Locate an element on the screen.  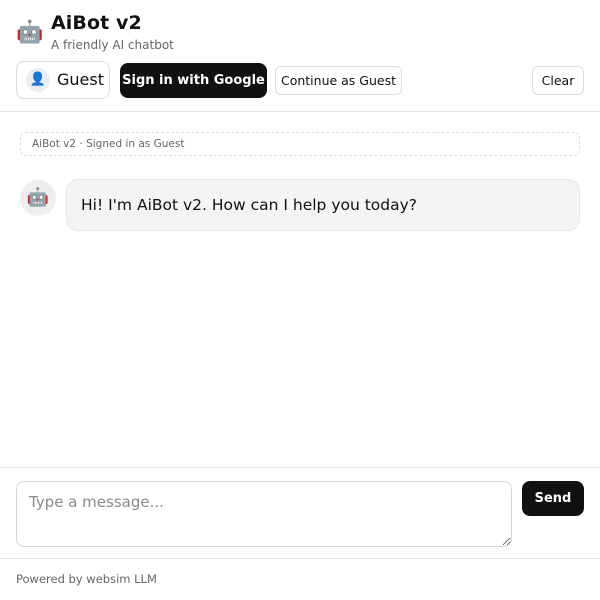
continue-as-guest-button: Continue as Guest is located at coordinates (338, 80).